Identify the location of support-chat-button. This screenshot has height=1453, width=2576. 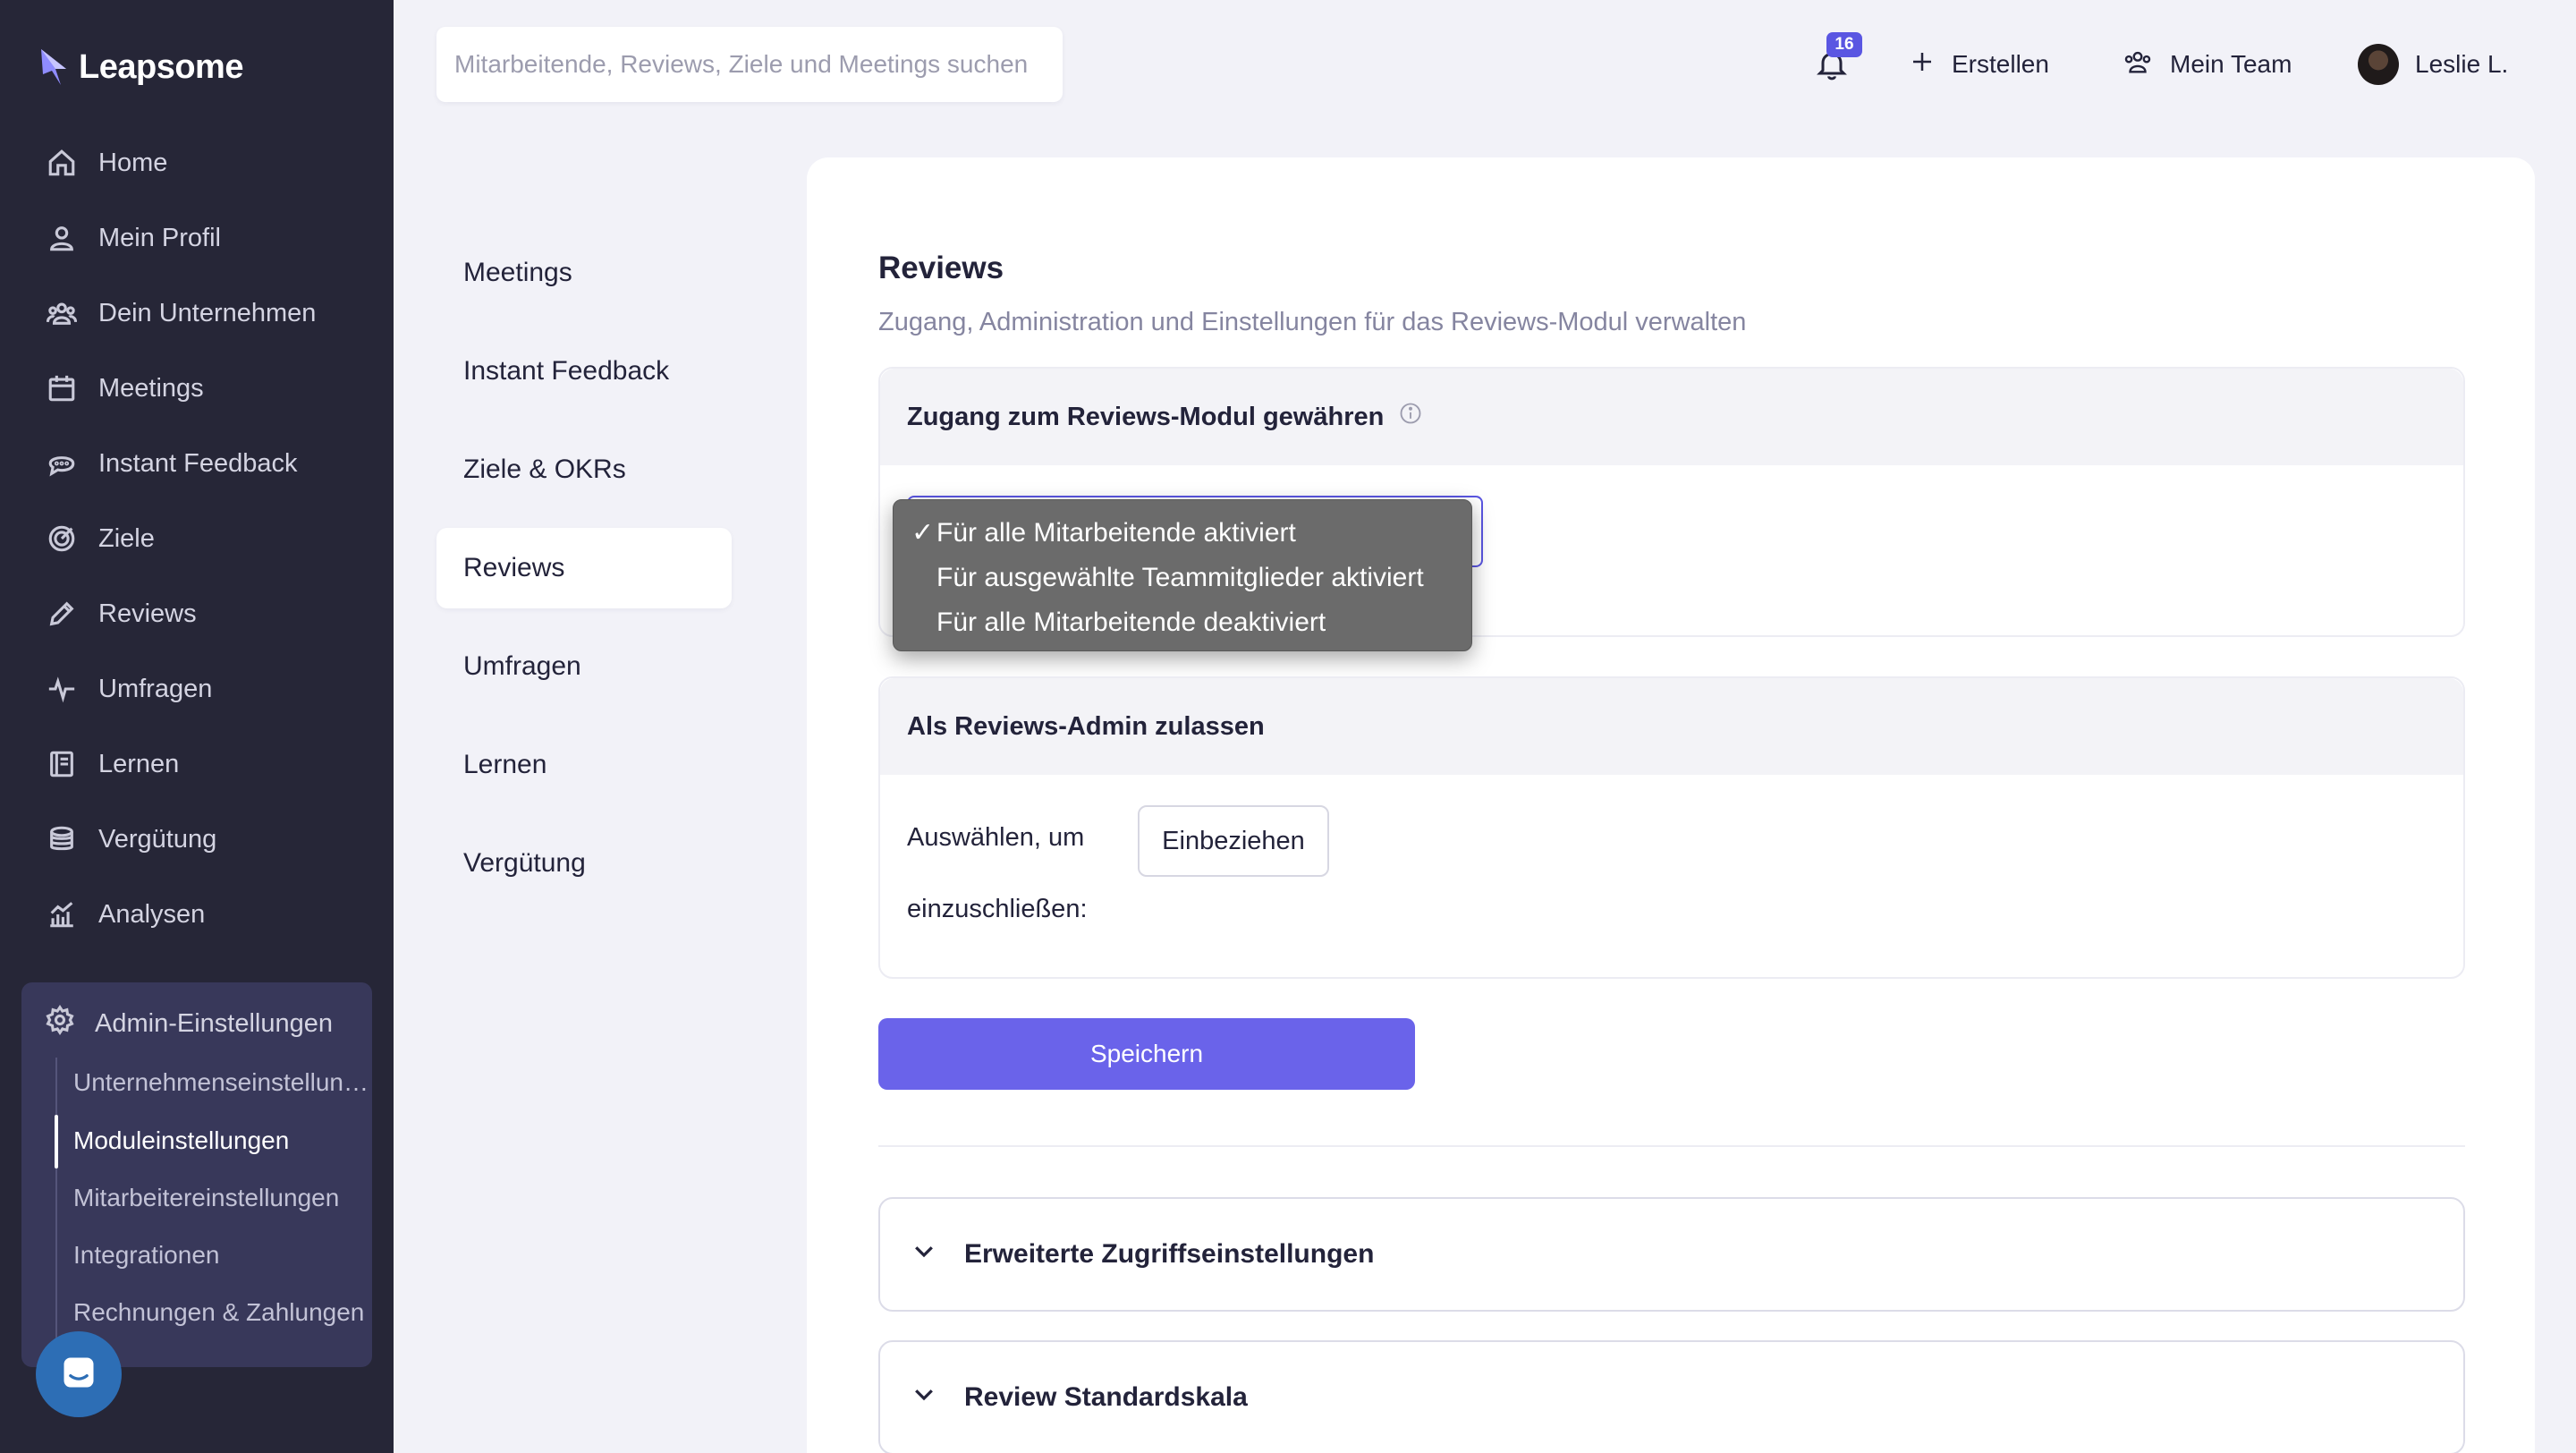
(79, 1374).